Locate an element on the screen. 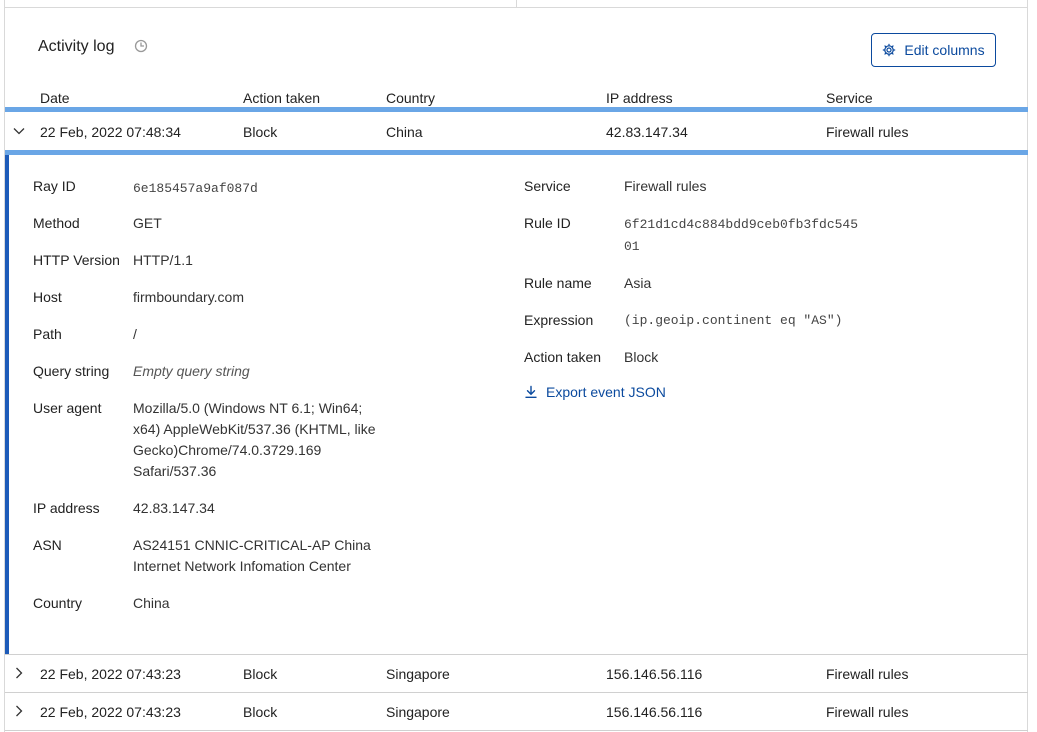 The width and height of the screenshot is (1037, 732). user-agent-line: Safari/537.36 is located at coordinates (175, 471).